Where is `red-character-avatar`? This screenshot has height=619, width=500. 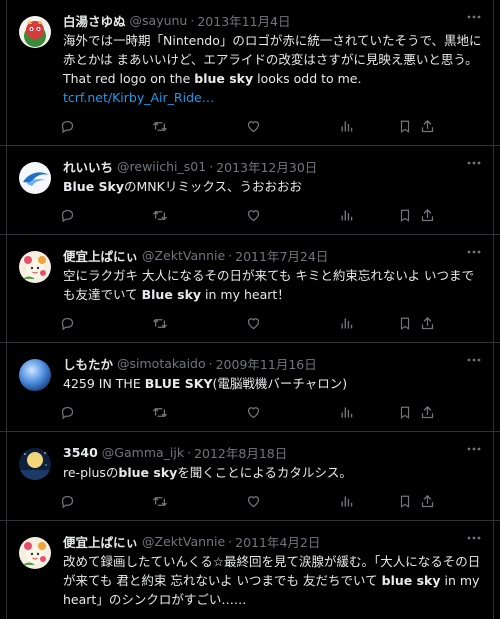 red-character-avatar is located at coordinates (35, 32).